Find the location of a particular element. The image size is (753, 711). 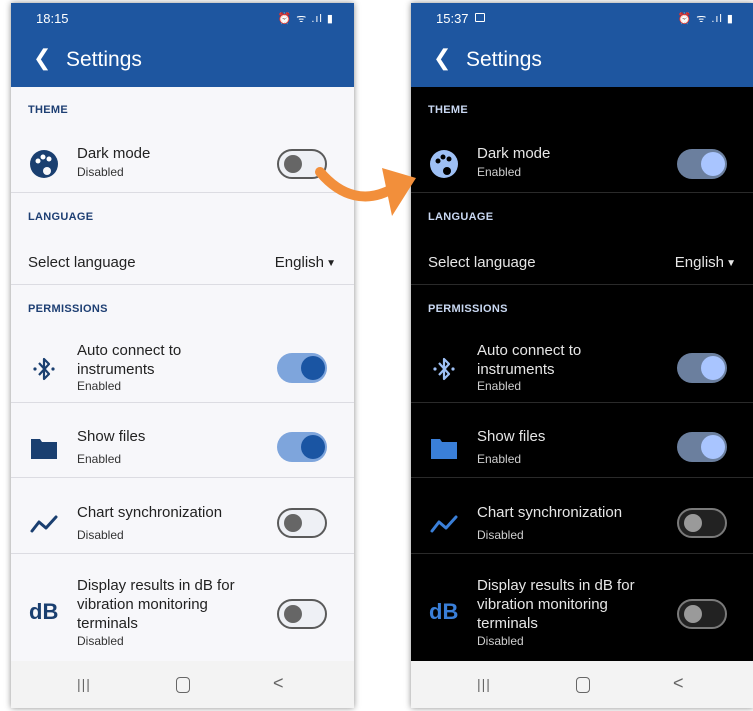

show-files-state: Enabled is located at coordinates (99, 459).